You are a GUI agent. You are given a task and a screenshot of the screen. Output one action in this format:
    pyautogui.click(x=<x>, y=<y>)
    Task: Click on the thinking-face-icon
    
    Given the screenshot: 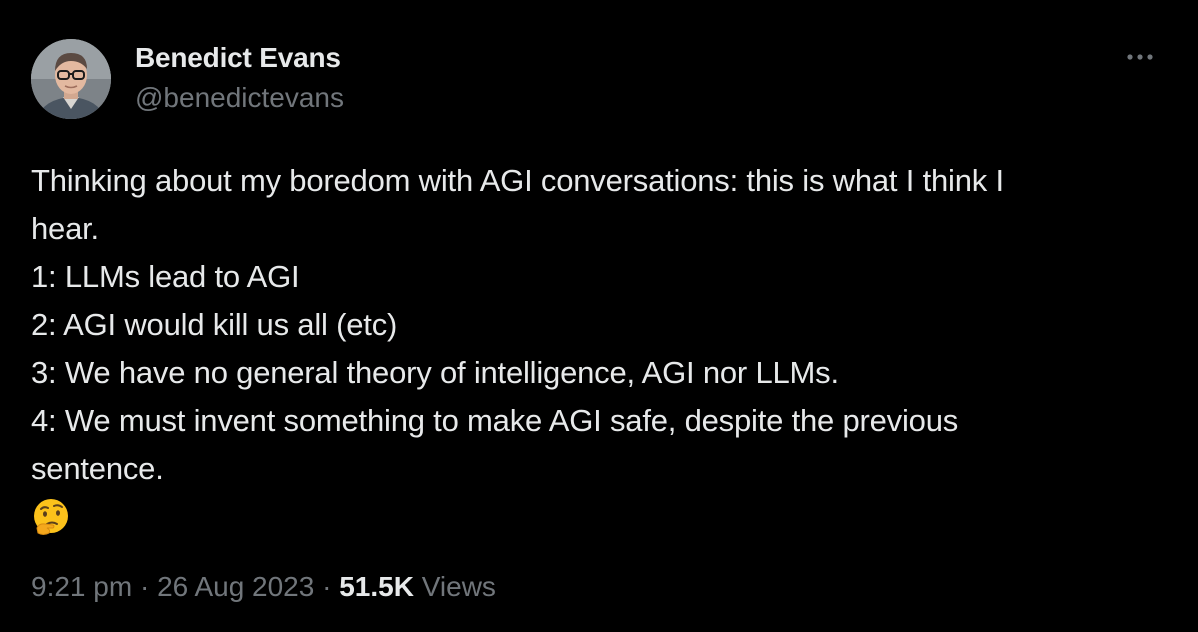 What is the action you would take?
    pyautogui.click(x=53, y=517)
    